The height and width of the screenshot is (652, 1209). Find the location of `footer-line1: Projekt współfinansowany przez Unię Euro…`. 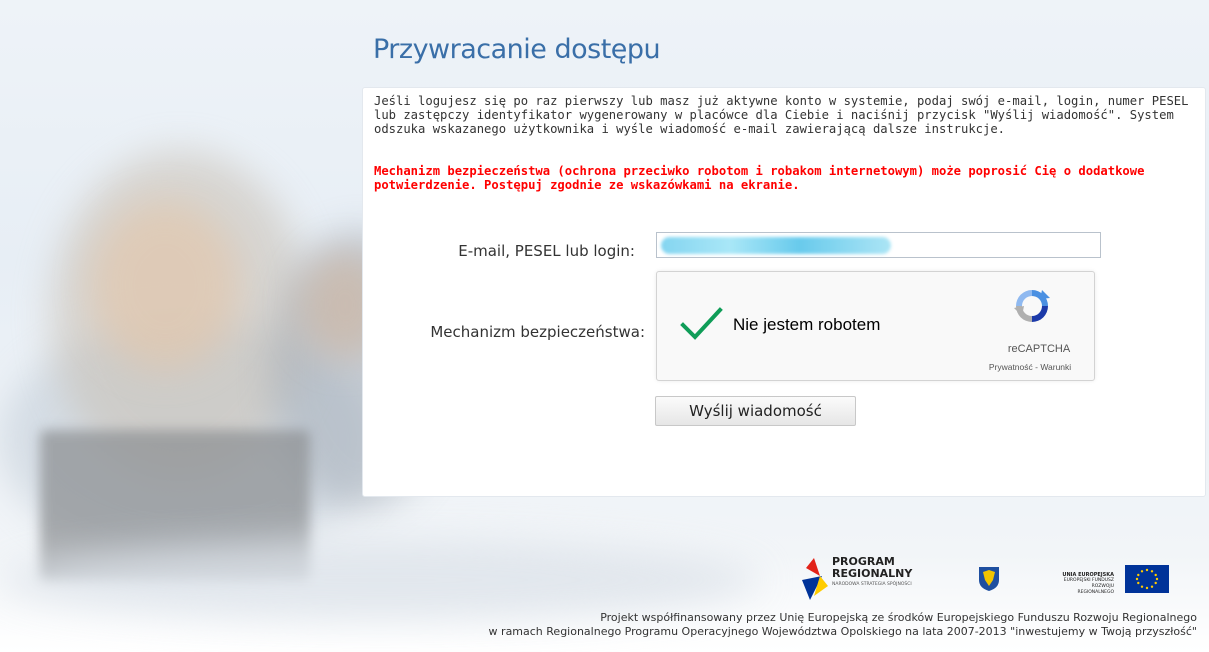

footer-line1: Projekt współfinansowany przez Unię Euro… is located at coordinates (898, 617).